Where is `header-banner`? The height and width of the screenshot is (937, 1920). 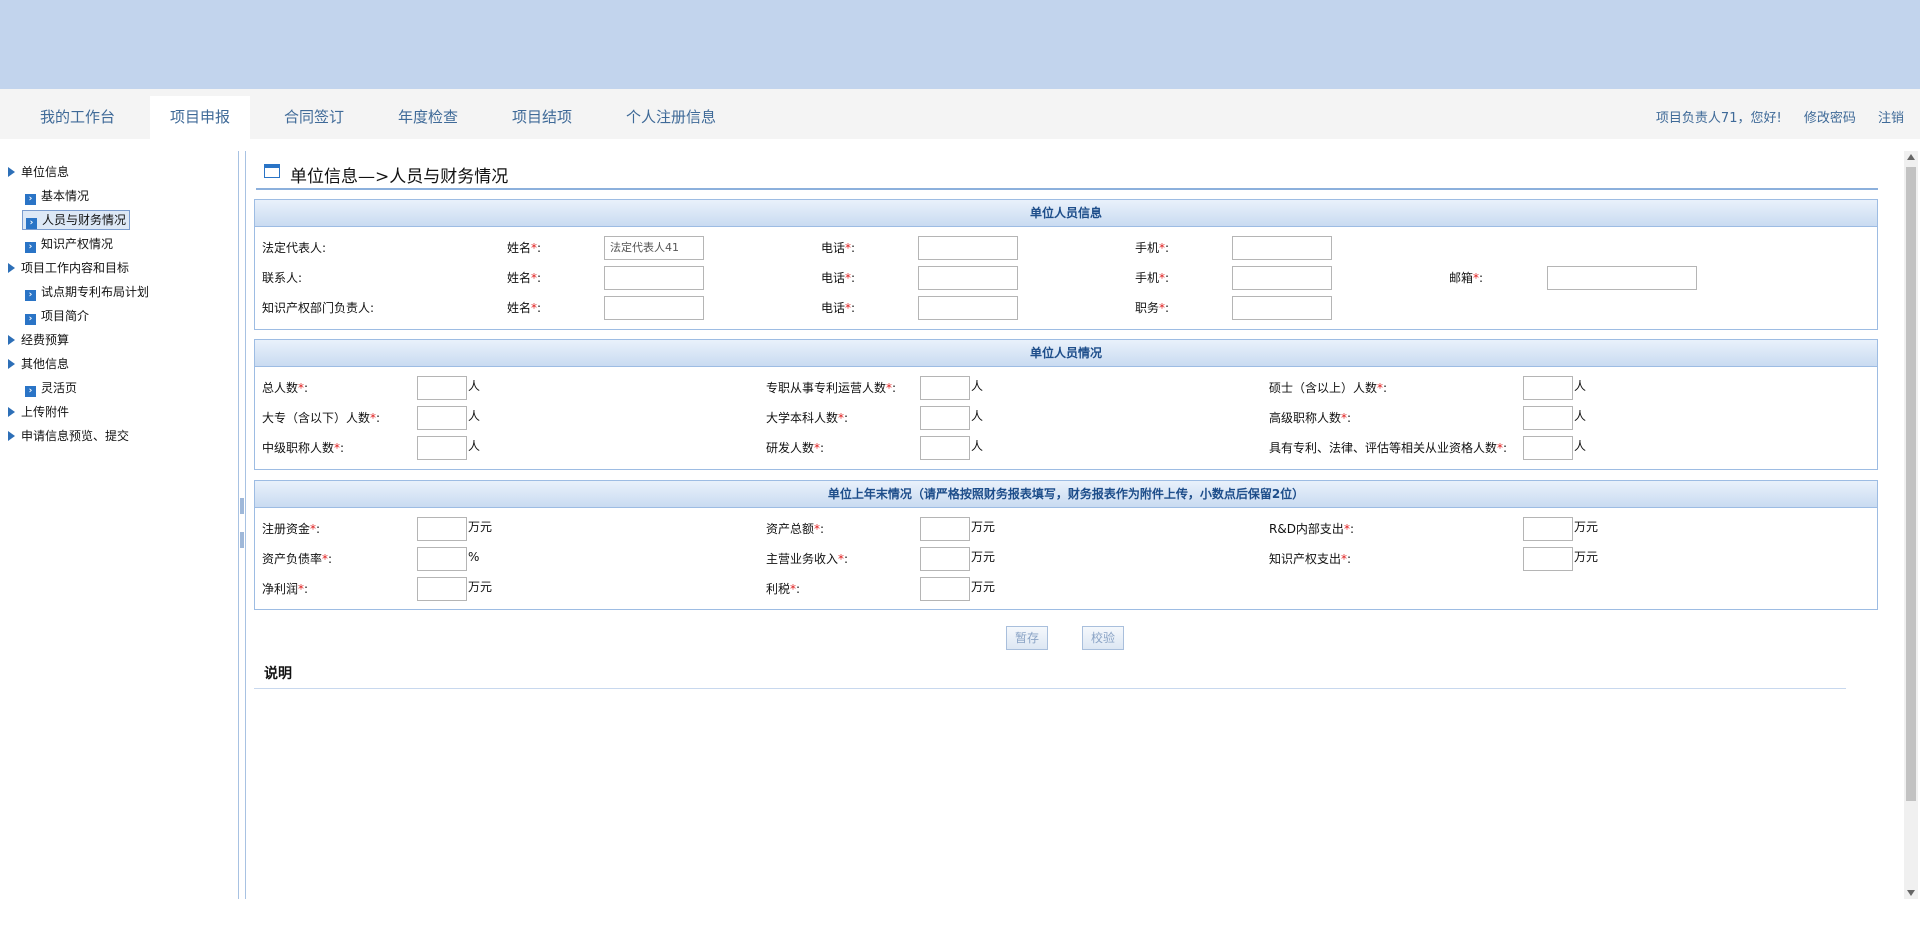
header-banner is located at coordinates (960, 44).